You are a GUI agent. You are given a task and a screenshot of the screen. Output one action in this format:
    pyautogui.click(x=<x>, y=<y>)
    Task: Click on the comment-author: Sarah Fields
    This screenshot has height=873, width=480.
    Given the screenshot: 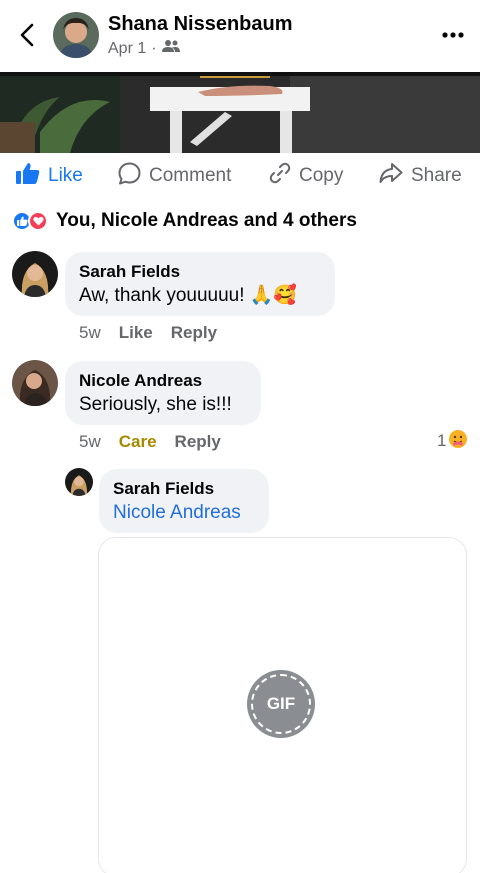 What is the action you would take?
    pyautogui.click(x=200, y=272)
    